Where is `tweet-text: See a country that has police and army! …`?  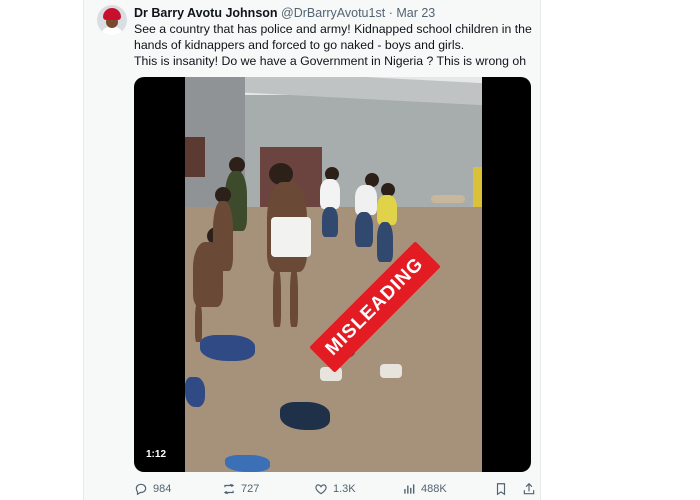
tweet-text: See a country that has police and army! … is located at coordinates (334, 45).